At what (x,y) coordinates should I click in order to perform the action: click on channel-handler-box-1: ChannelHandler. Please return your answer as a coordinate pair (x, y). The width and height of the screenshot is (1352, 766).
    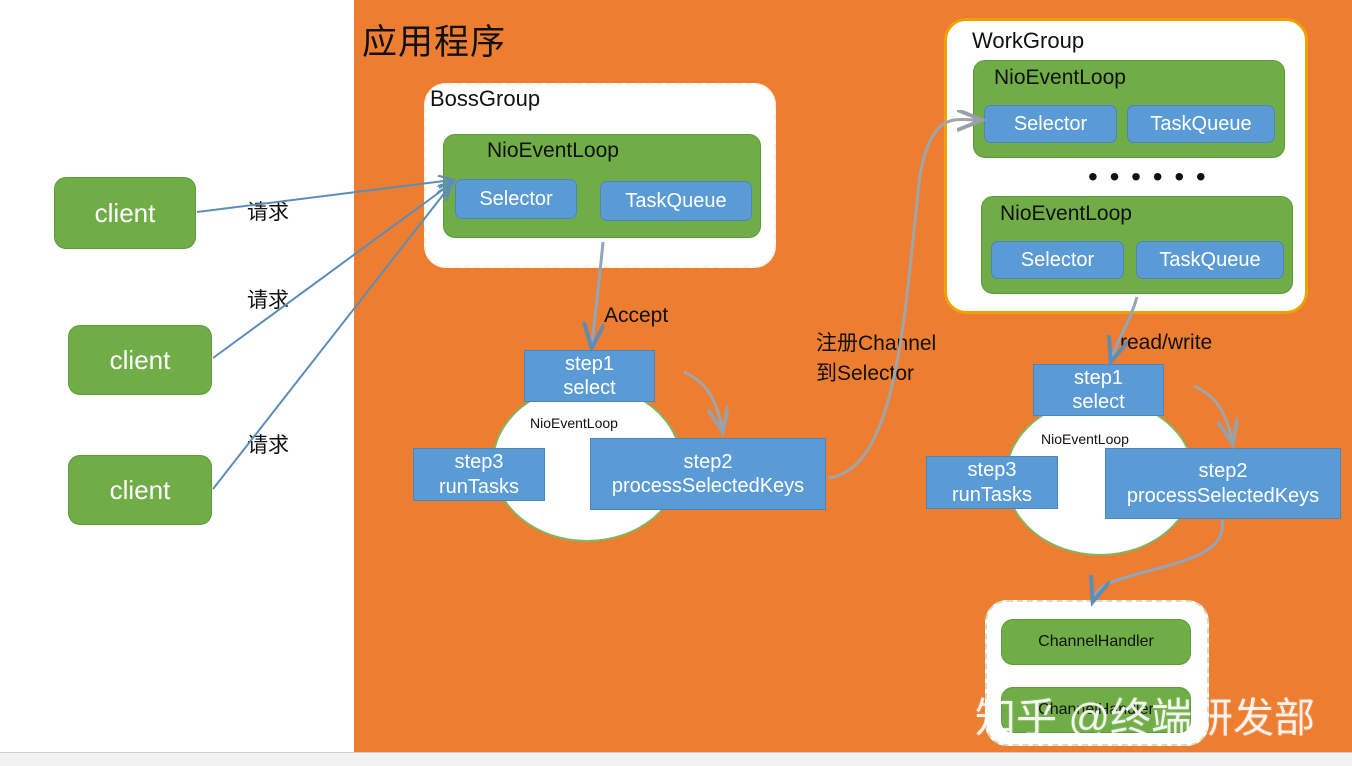
    Looking at the image, I should click on (1096, 642).